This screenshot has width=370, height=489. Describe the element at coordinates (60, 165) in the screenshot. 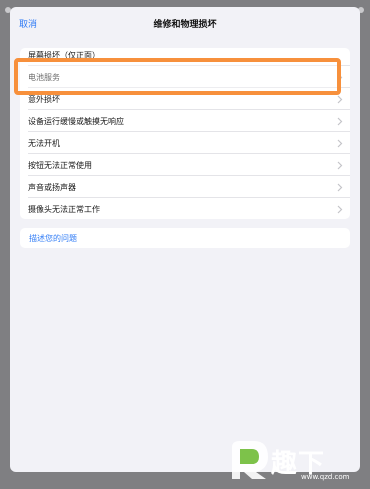

I see `list-item-label: 按钮无法正常使用` at that location.